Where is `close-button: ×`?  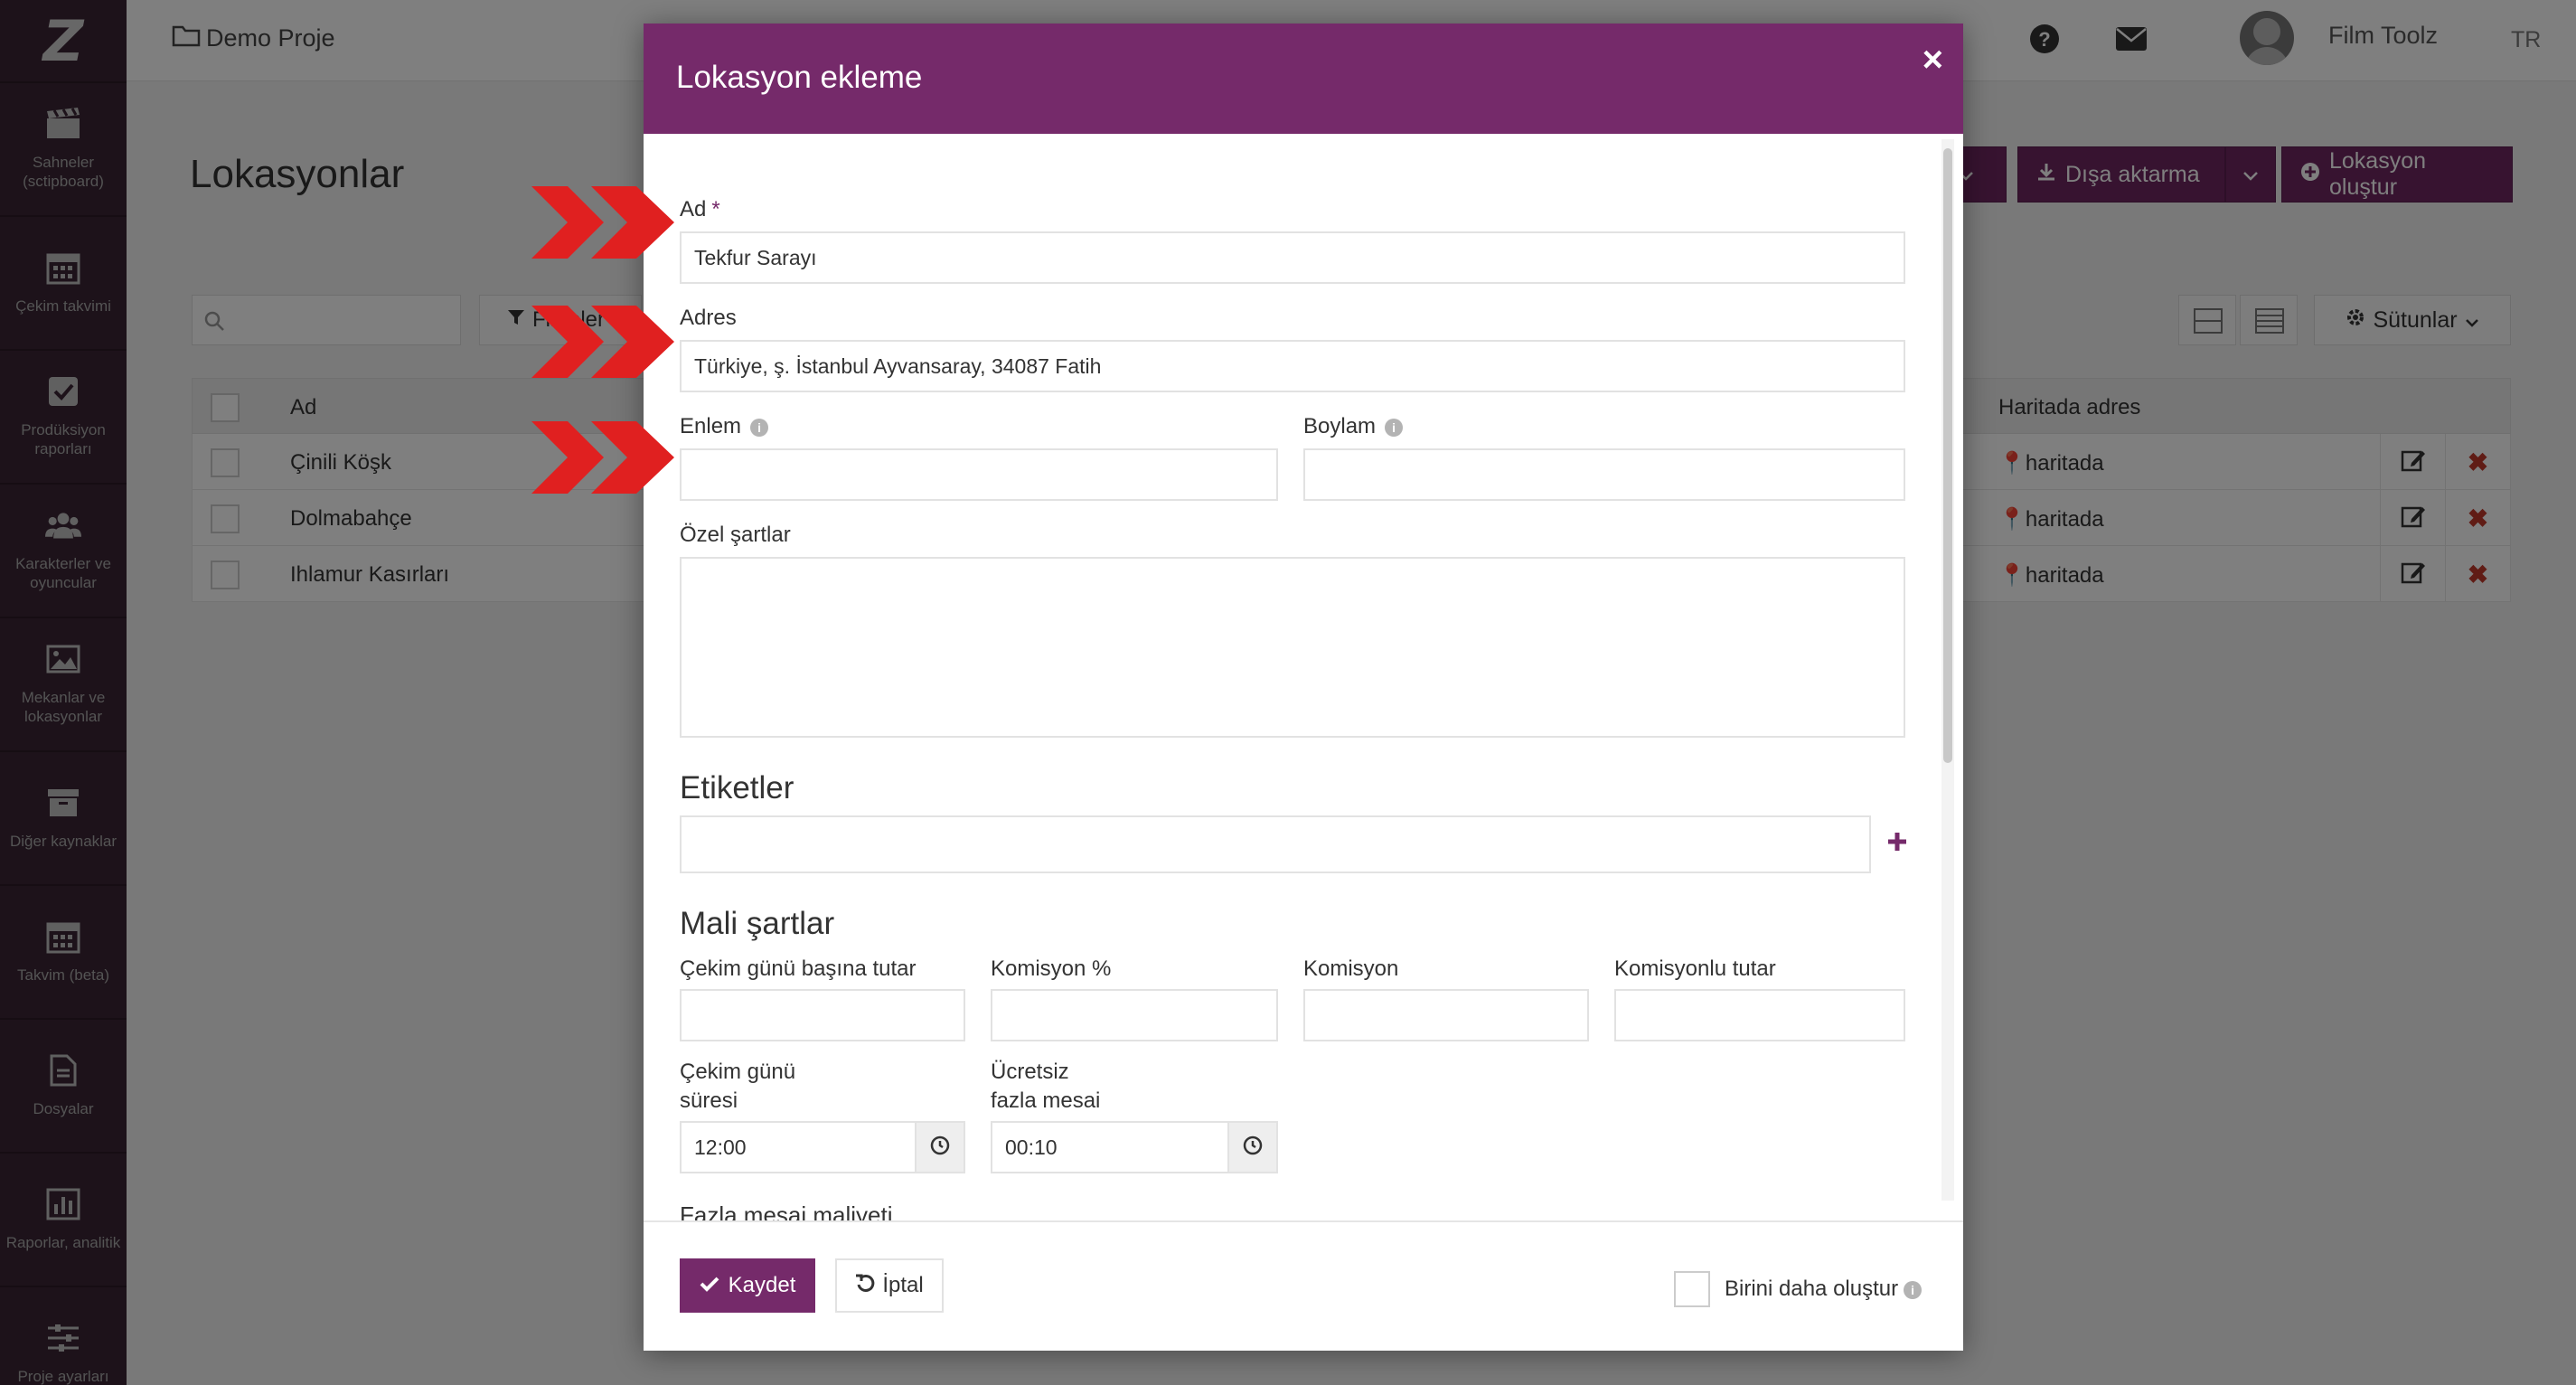
close-button: × is located at coordinates (1933, 60).